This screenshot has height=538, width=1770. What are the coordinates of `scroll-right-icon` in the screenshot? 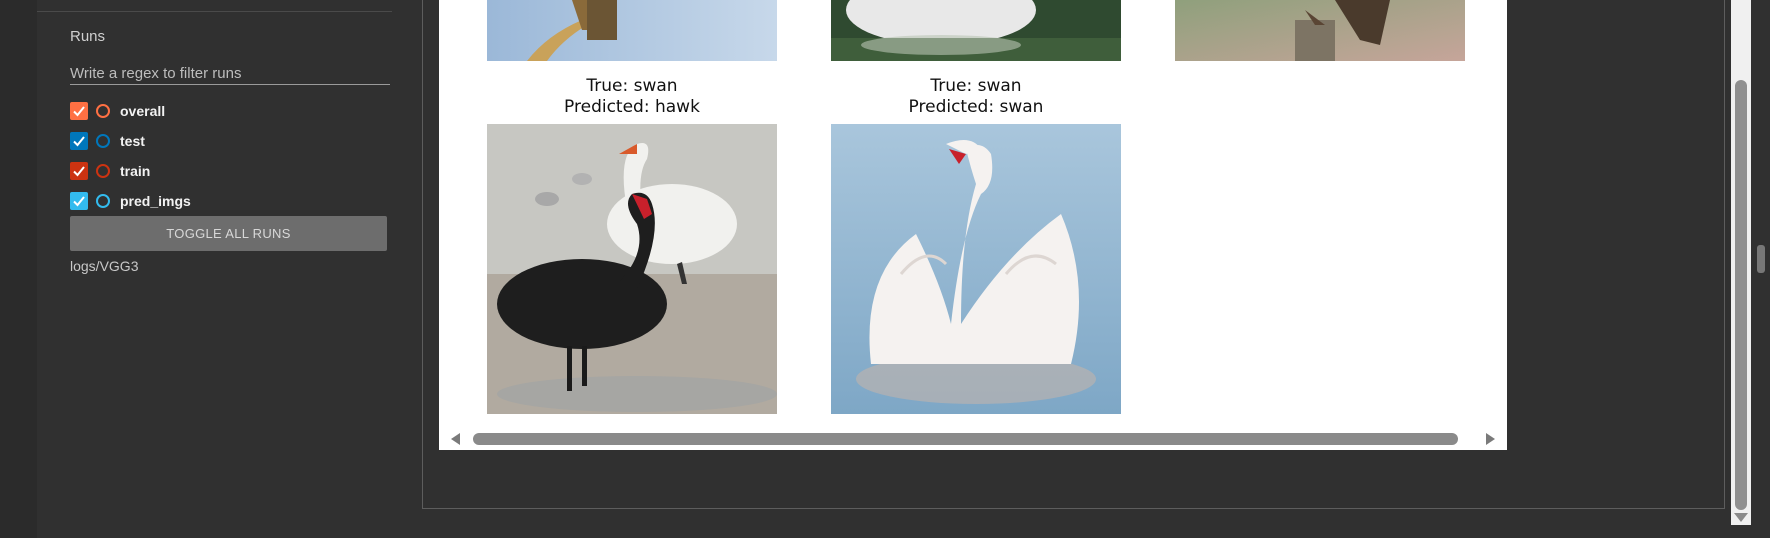 It's located at (1490, 439).